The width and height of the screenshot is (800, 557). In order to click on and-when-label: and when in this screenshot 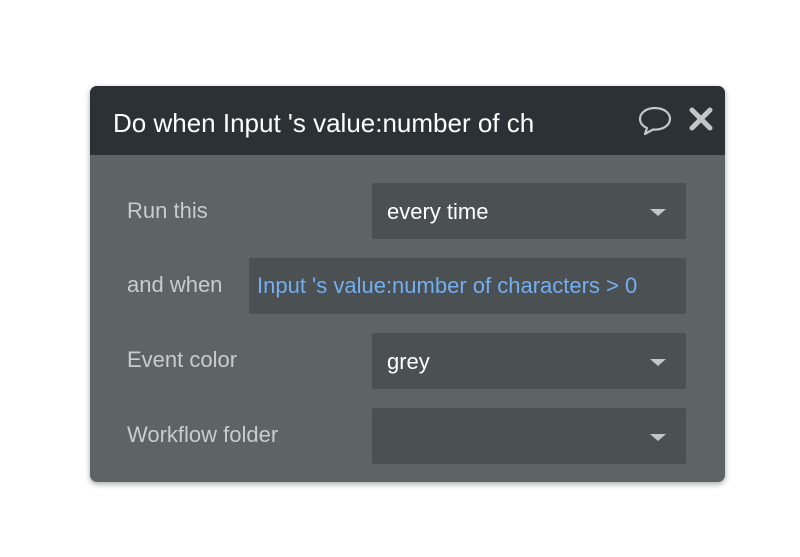, I will do `click(175, 284)`.